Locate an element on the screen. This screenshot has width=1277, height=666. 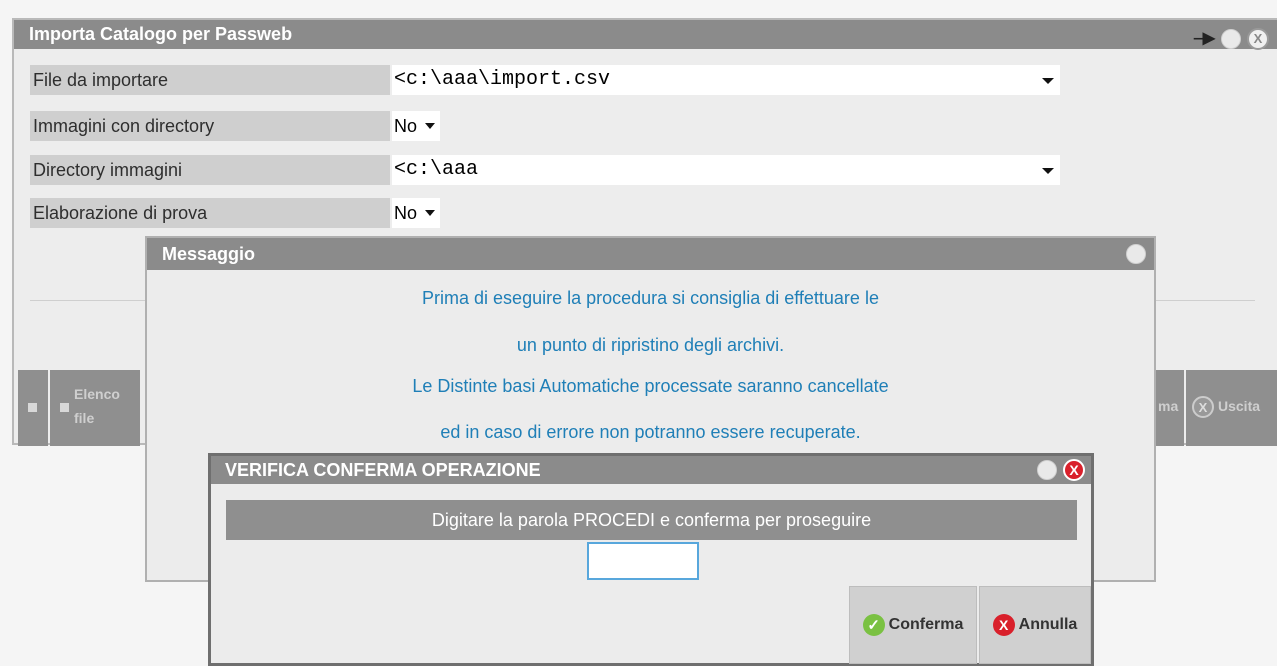
conferma-button-partial: ma is located at coordinates (1170, 408).